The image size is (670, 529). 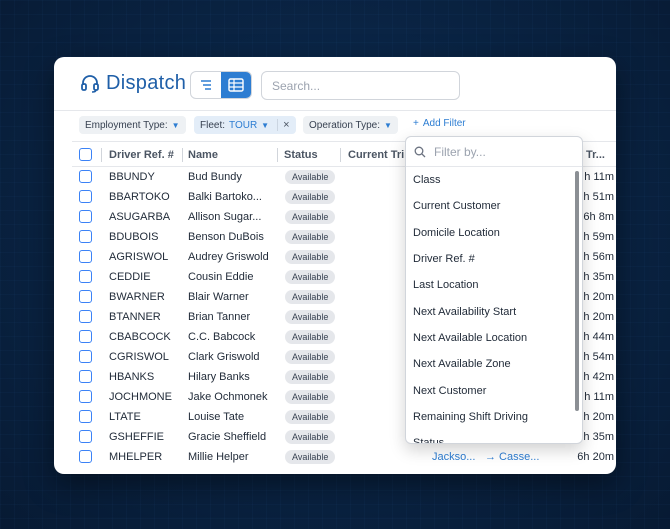 What do you see at coordinates (222, 337) in the screenshot?
I see `driver-name-cell: C.C. Babcock` at bounding box center [222, 337].